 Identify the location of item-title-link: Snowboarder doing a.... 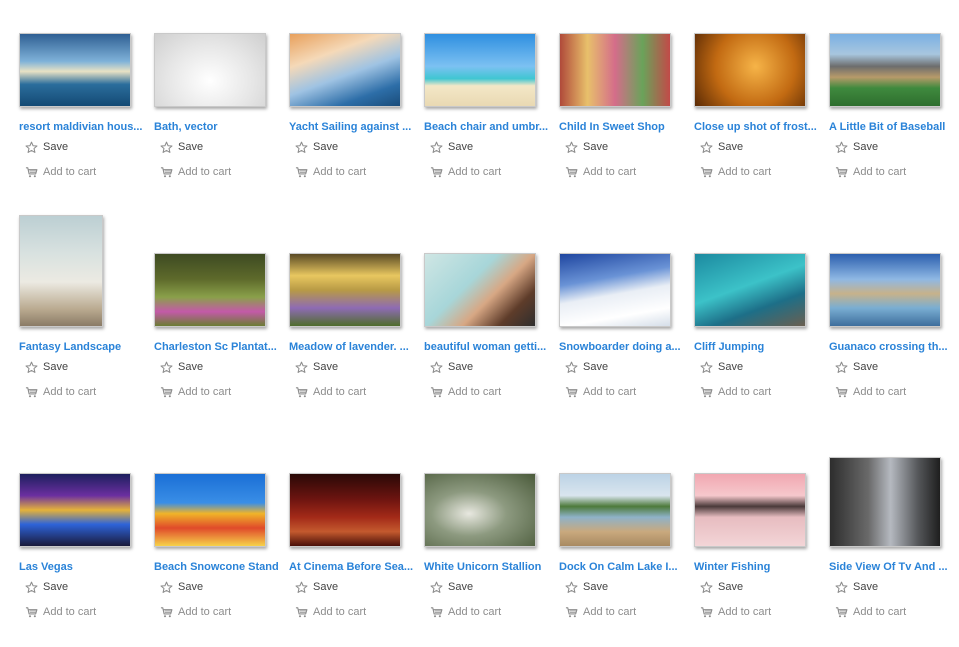
(626, 347).